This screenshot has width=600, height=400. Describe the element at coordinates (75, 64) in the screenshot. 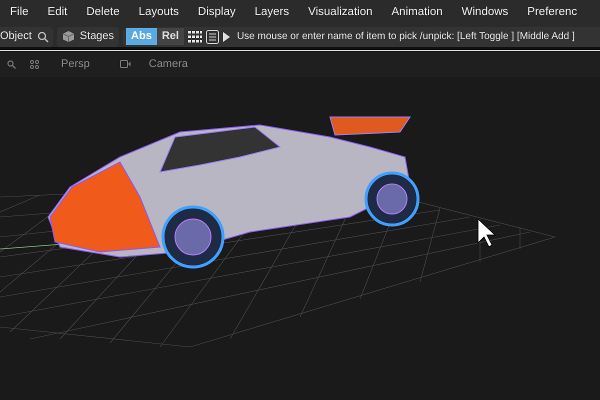

I see `view-label: Persp` at that location.